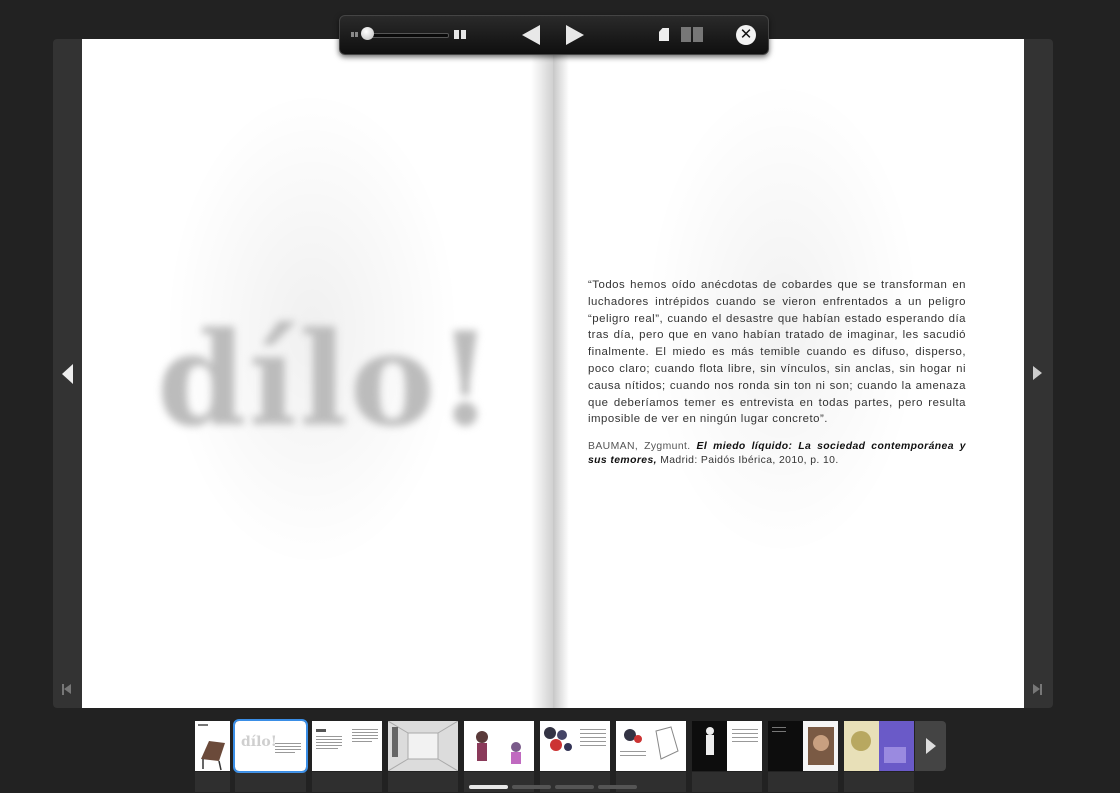 The image size is (1120, 793). I want to click on zoom-slider, so click(405, 35).